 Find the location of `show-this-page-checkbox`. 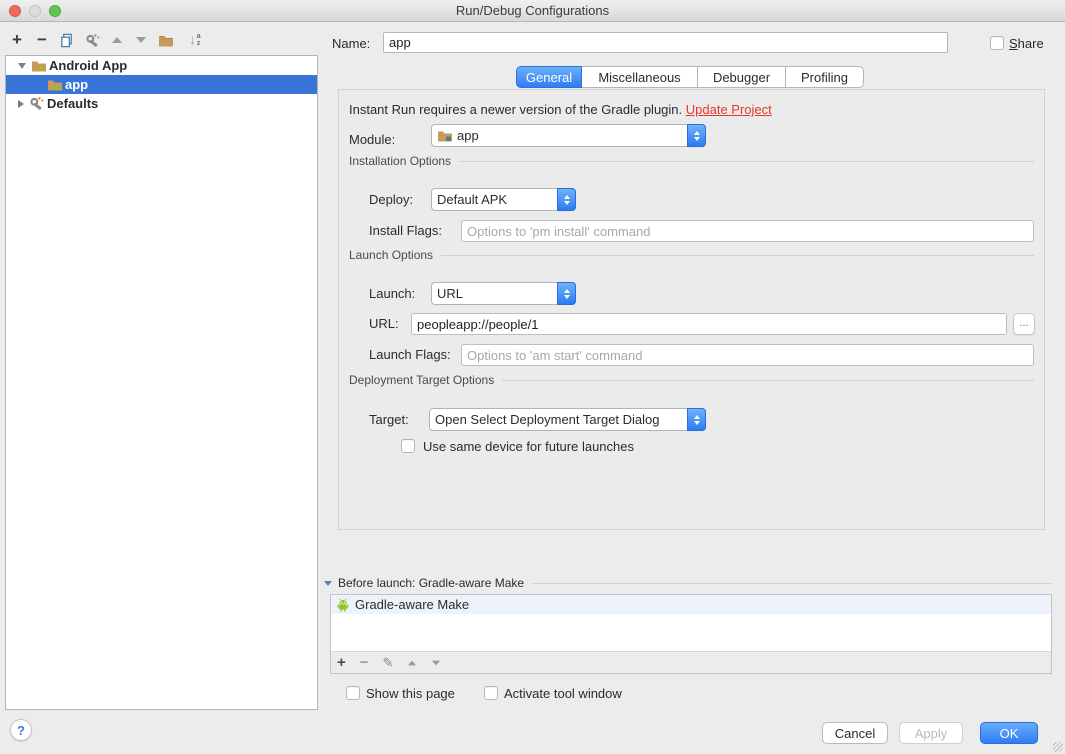

show-this-page-checkbox is located at coordinates (353, 693).